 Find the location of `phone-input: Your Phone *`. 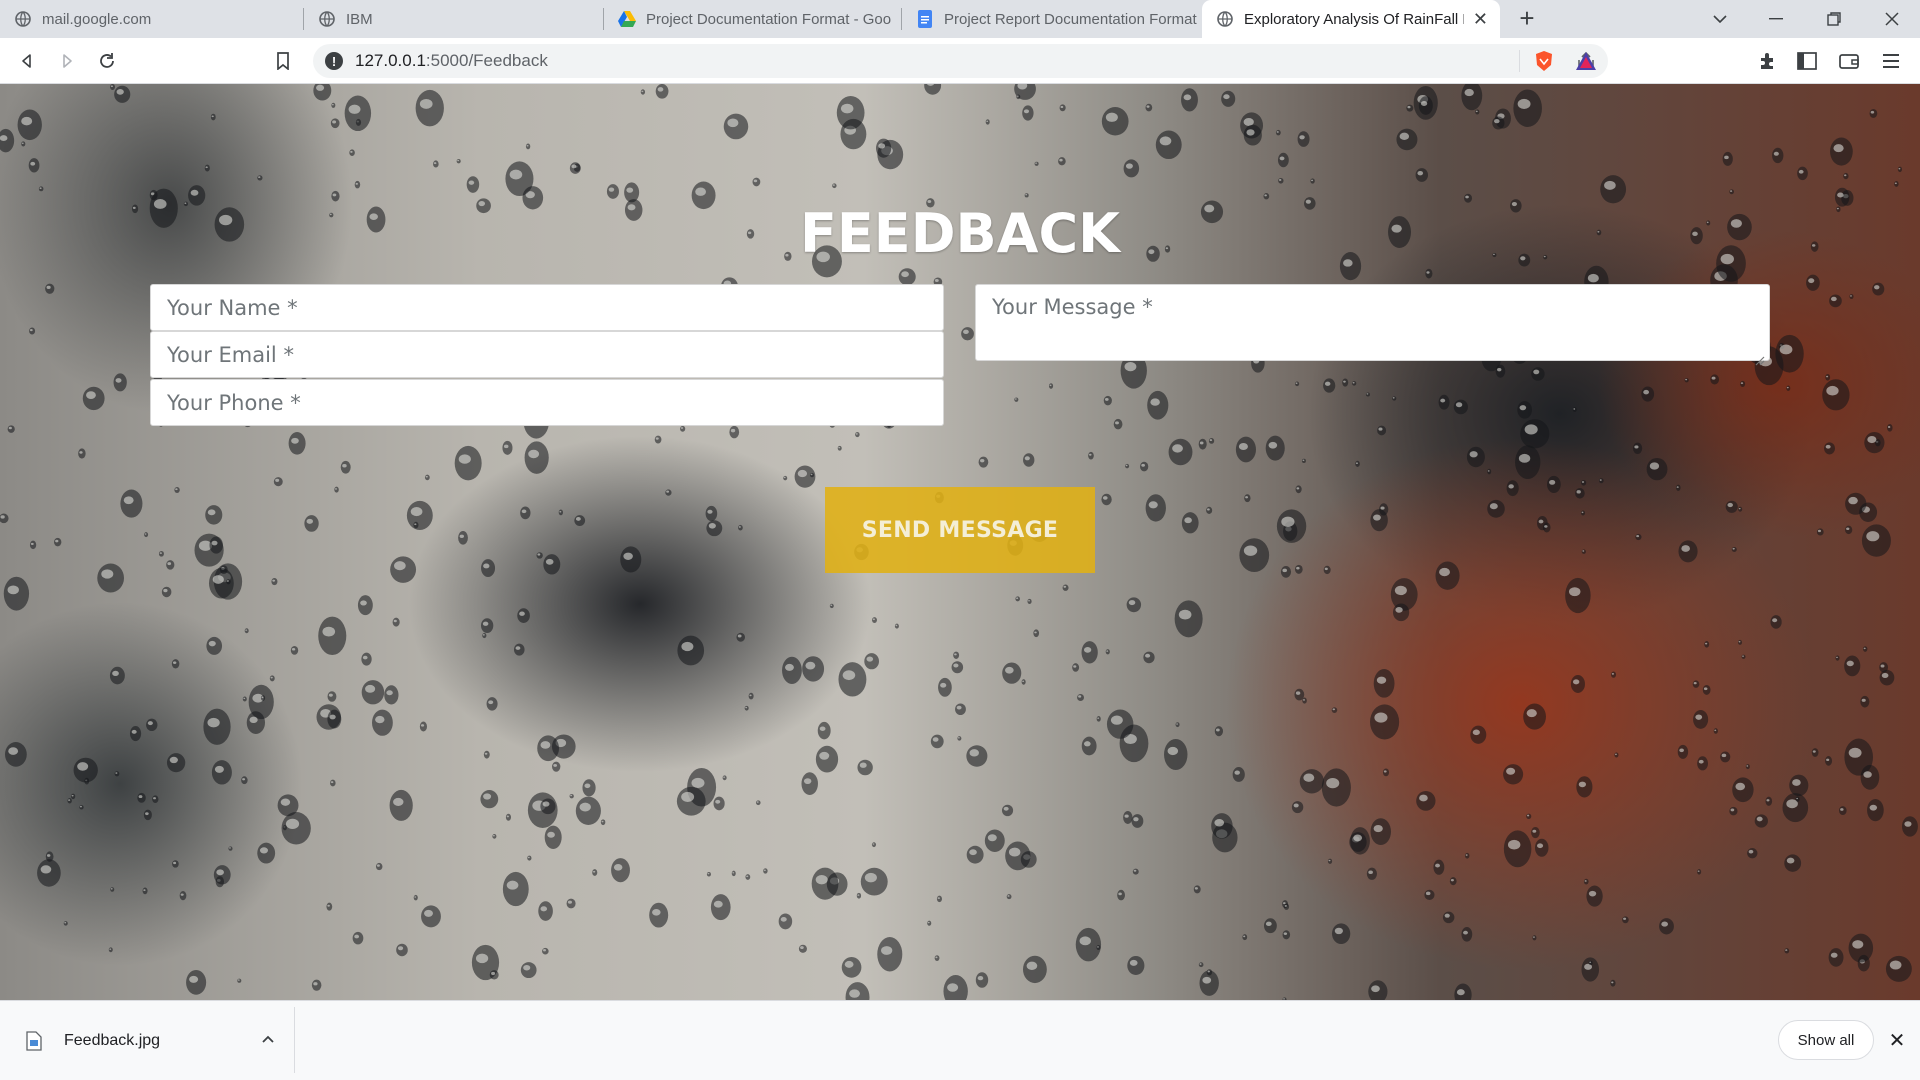

phone-input: Your Phone * is located at coordinates (547, 402).